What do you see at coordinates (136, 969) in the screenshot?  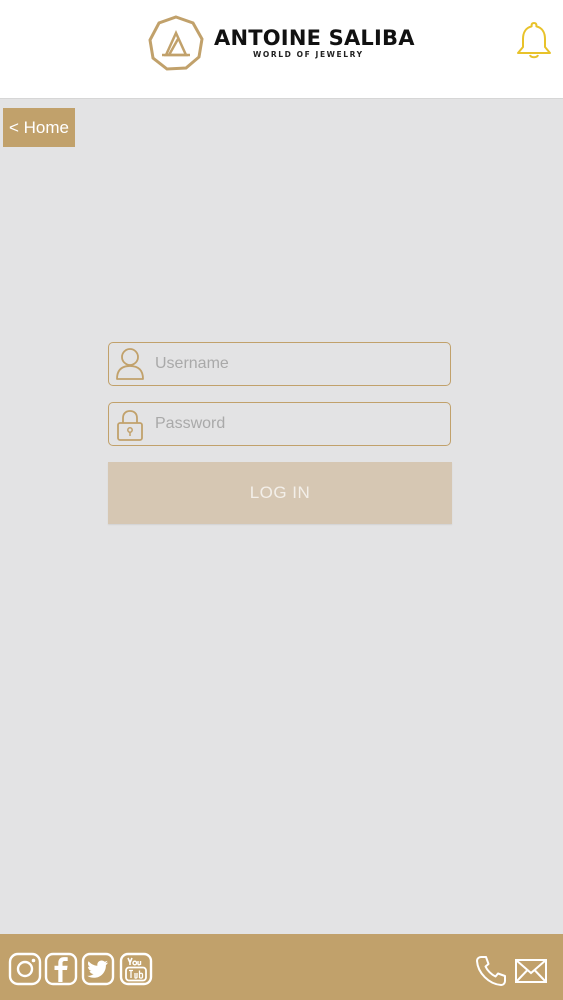 I see `youtube-icon` at bounding box center [136, 969].